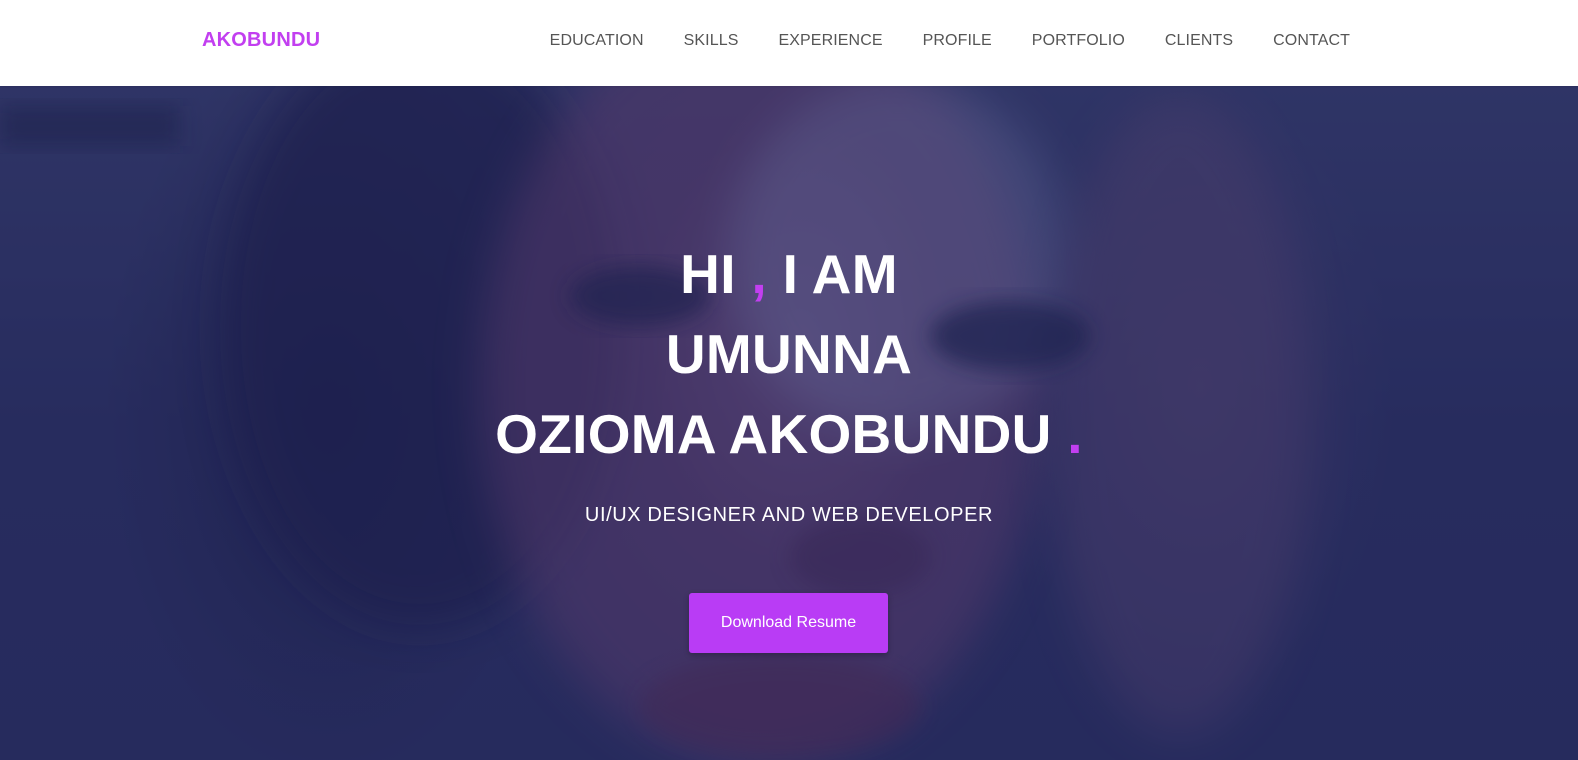 This screenshot has width=1578, height=760. What do you see at coordinates (773, 434) in the screenshot?
I see `name-line-2: OZIOMA AKOBUNDU` at bounding box center [773, 434].